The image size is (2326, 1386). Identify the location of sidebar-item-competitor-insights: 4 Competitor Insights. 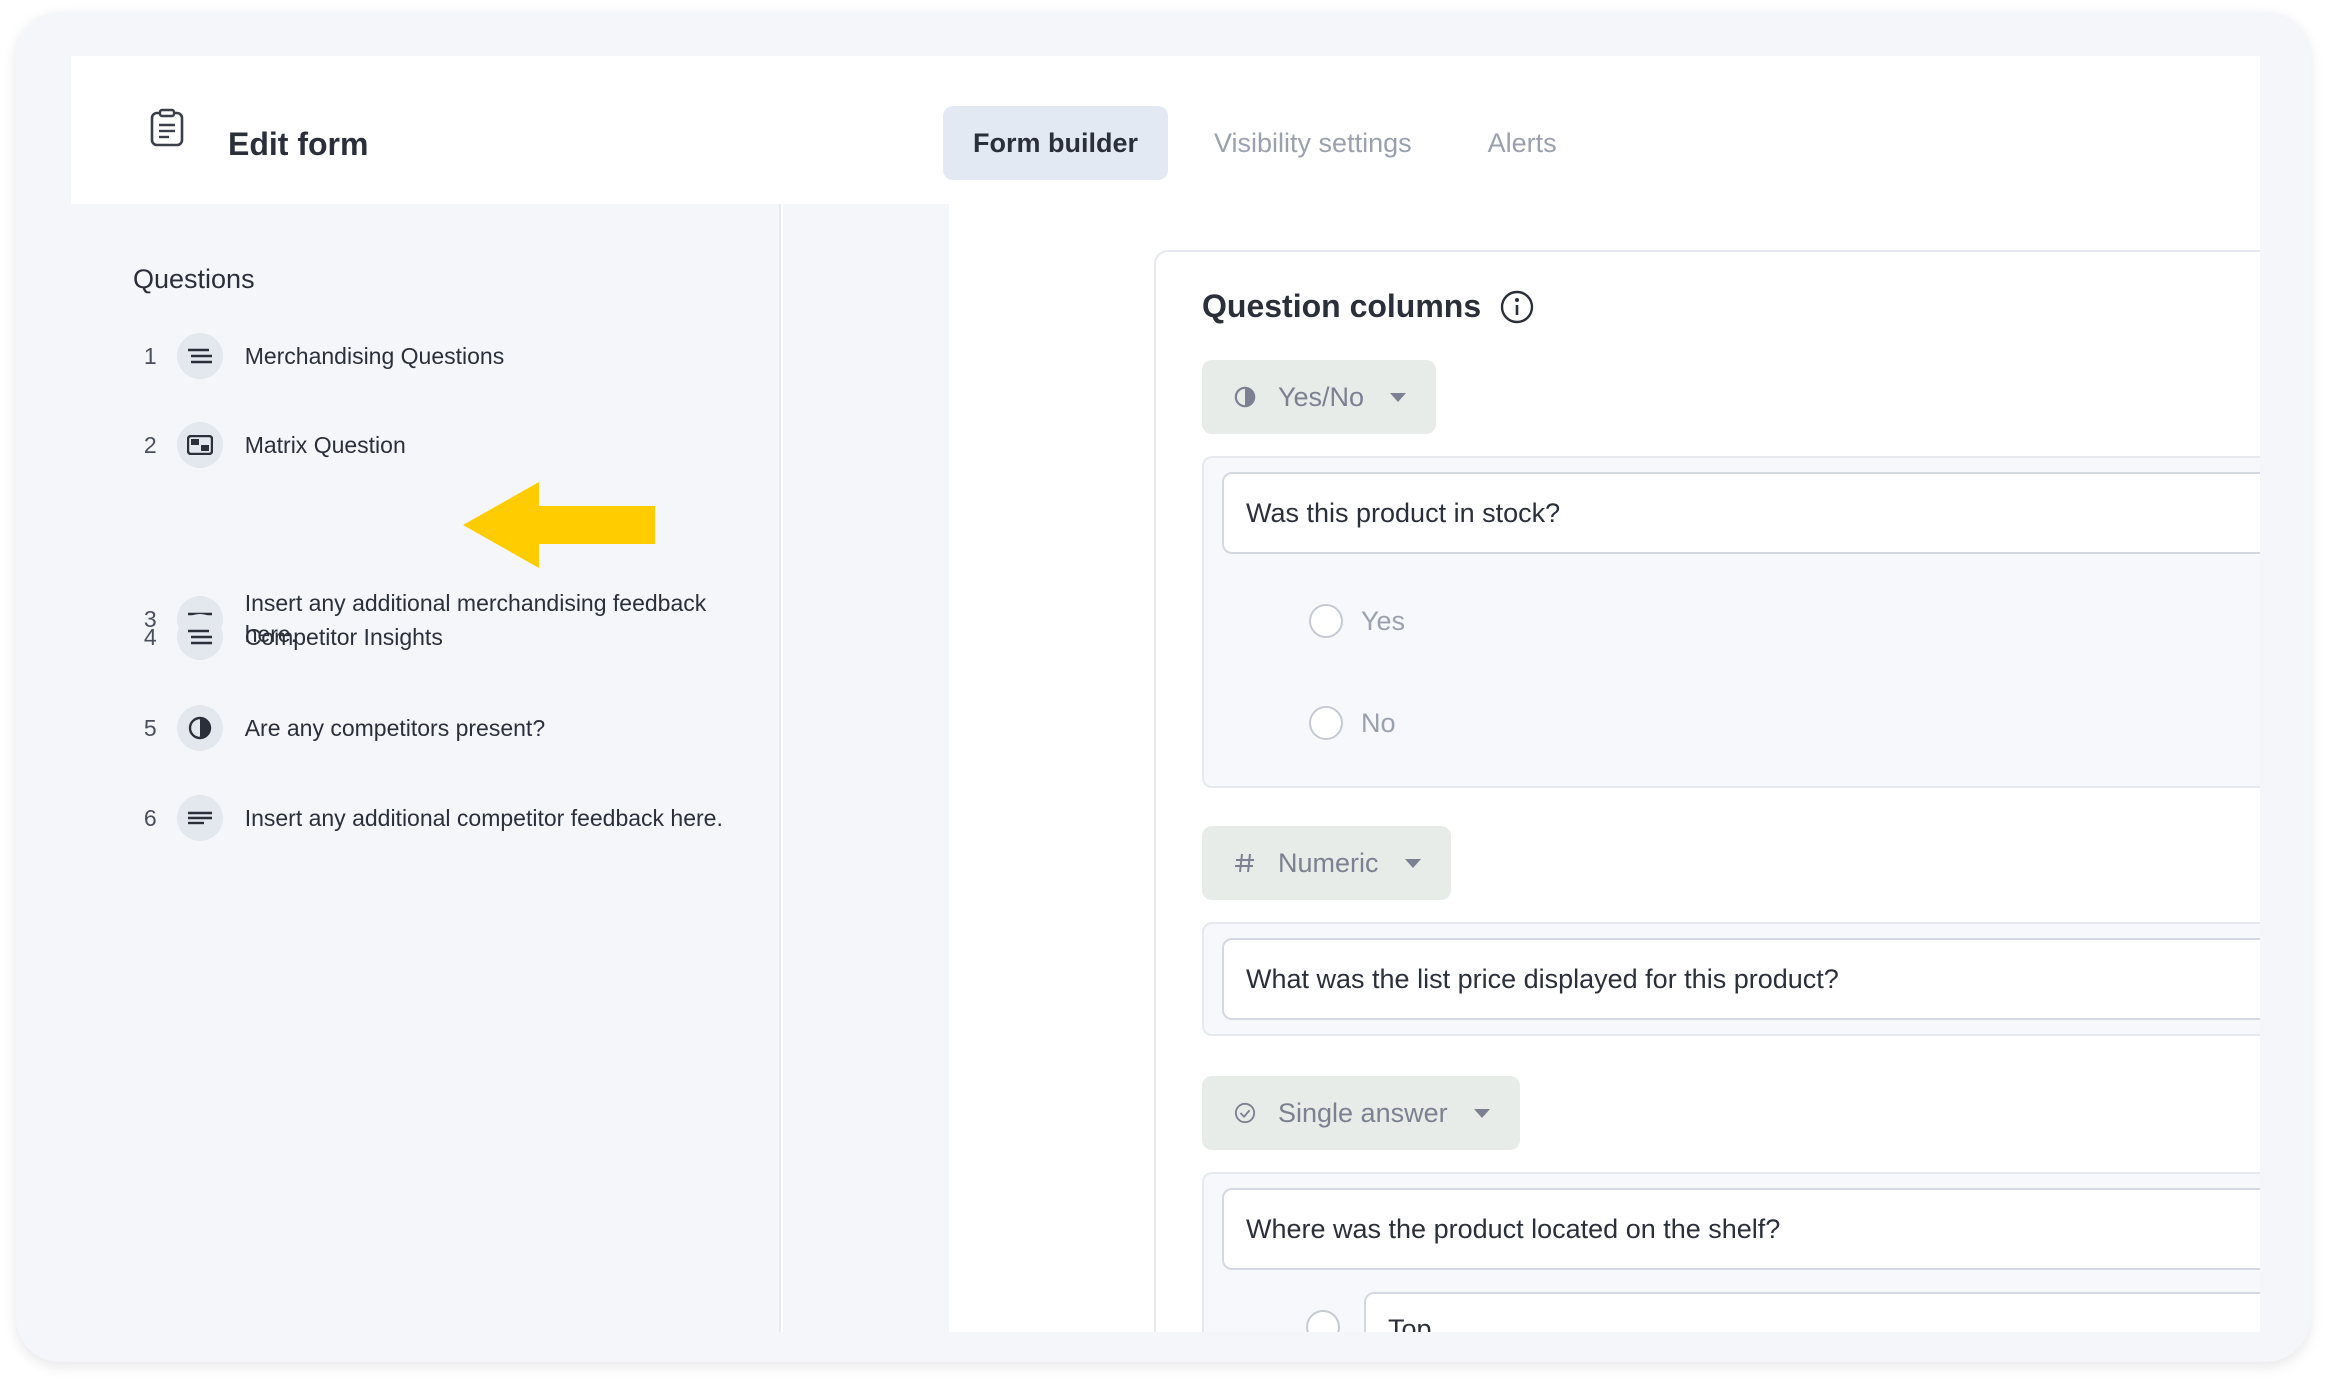
(437, 637).